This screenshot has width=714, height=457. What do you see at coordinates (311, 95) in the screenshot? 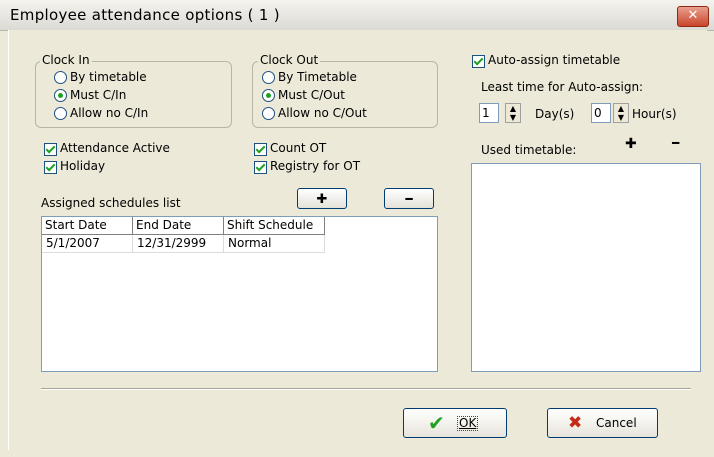
I see `radio-must-cout-label: Must C/Out` at bounding box center [311, 95].